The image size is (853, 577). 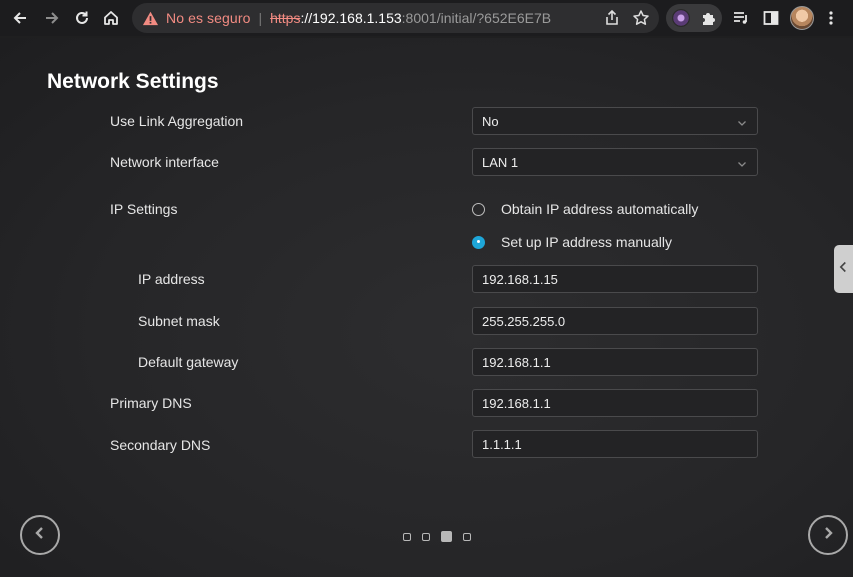 What do you see at coordinates (208, 18) in the screenshot?
I see `security-status-text: No es seguro` at bounding box center [208, 18].